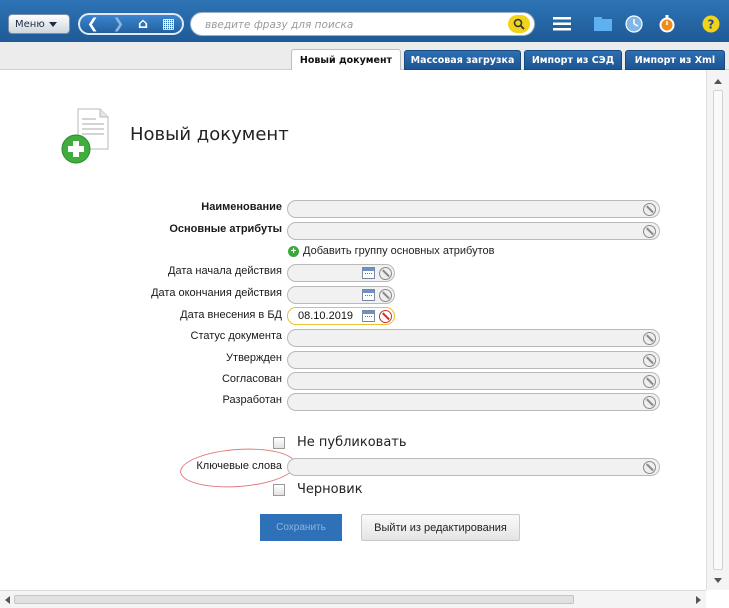  What do you see at coordinates (473, 381) in the screenshot?
I see `agreed-field` at bounding box center [473, 381].